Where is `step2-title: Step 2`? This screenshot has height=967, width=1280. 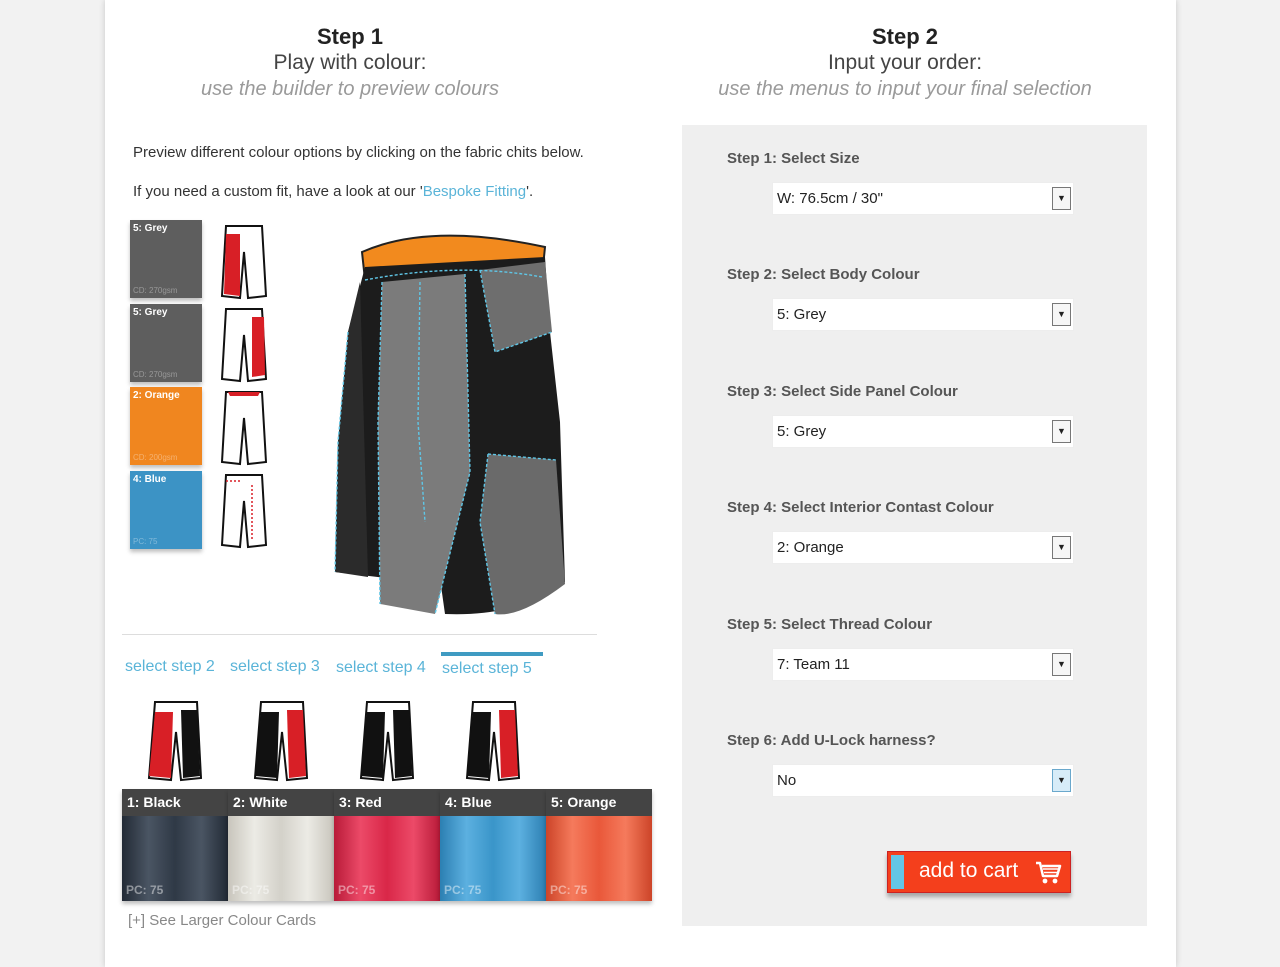 step2-title: Step 2 is located at coordinates (905, 36).